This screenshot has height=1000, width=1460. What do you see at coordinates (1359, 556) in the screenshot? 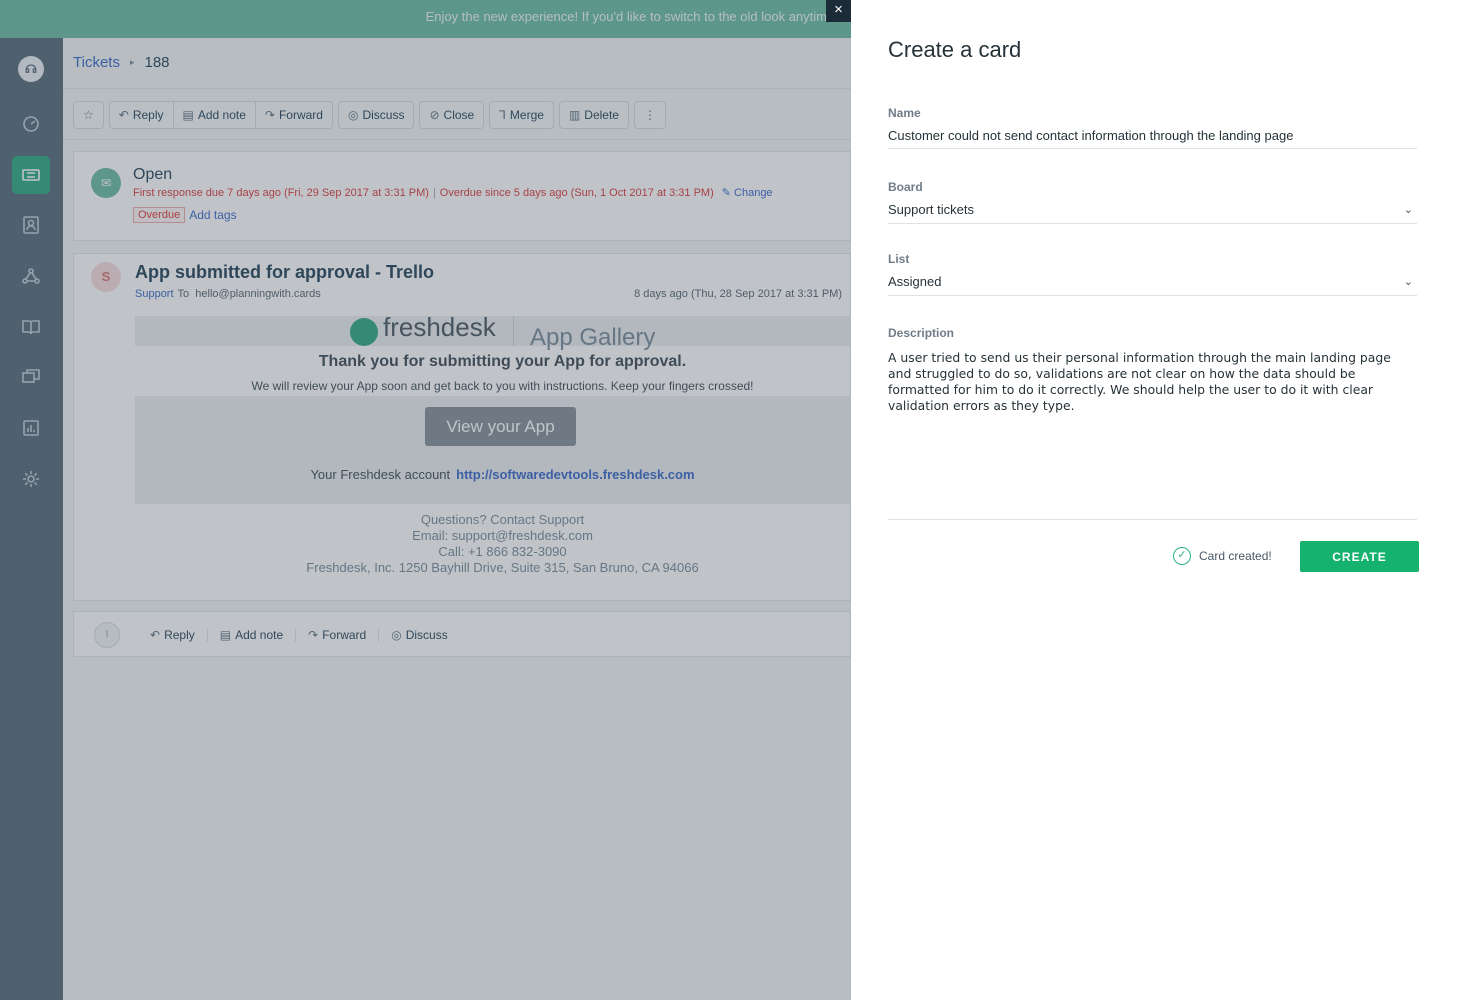
I see `create-button: CREATE` at bounding box center [1359, 556].